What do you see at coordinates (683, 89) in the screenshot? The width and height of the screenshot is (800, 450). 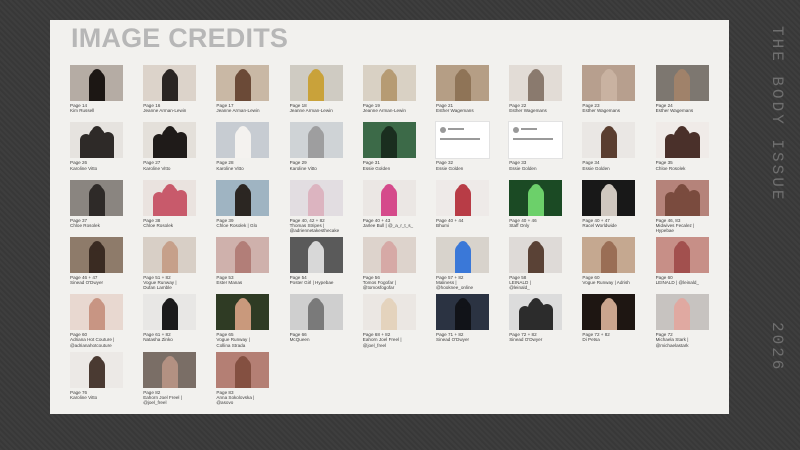 I see `credit-item: Page 24 Esther Wagemans` at bounding box center [683, 89].